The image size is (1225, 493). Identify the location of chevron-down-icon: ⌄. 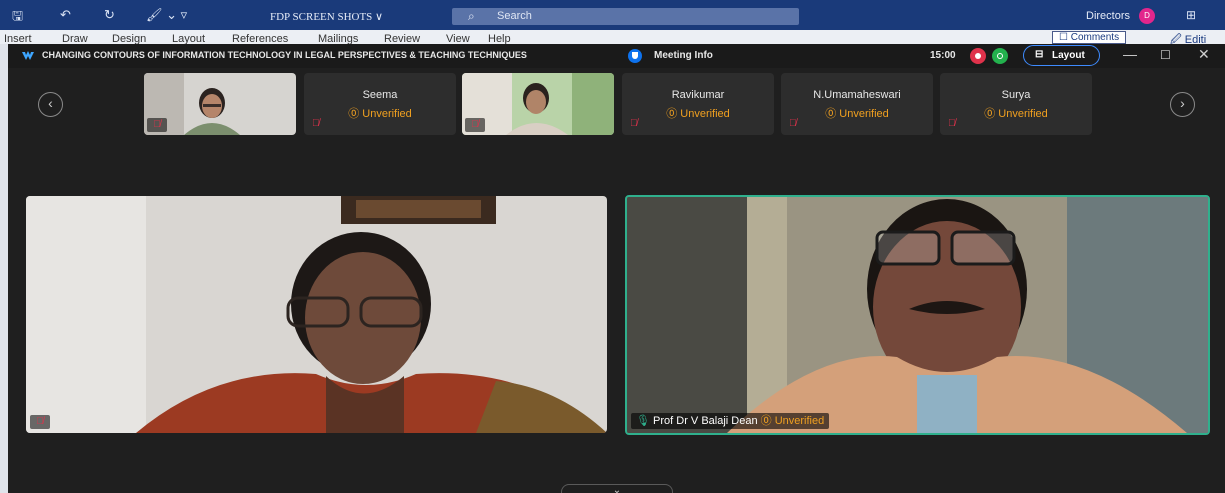
(617, 489).